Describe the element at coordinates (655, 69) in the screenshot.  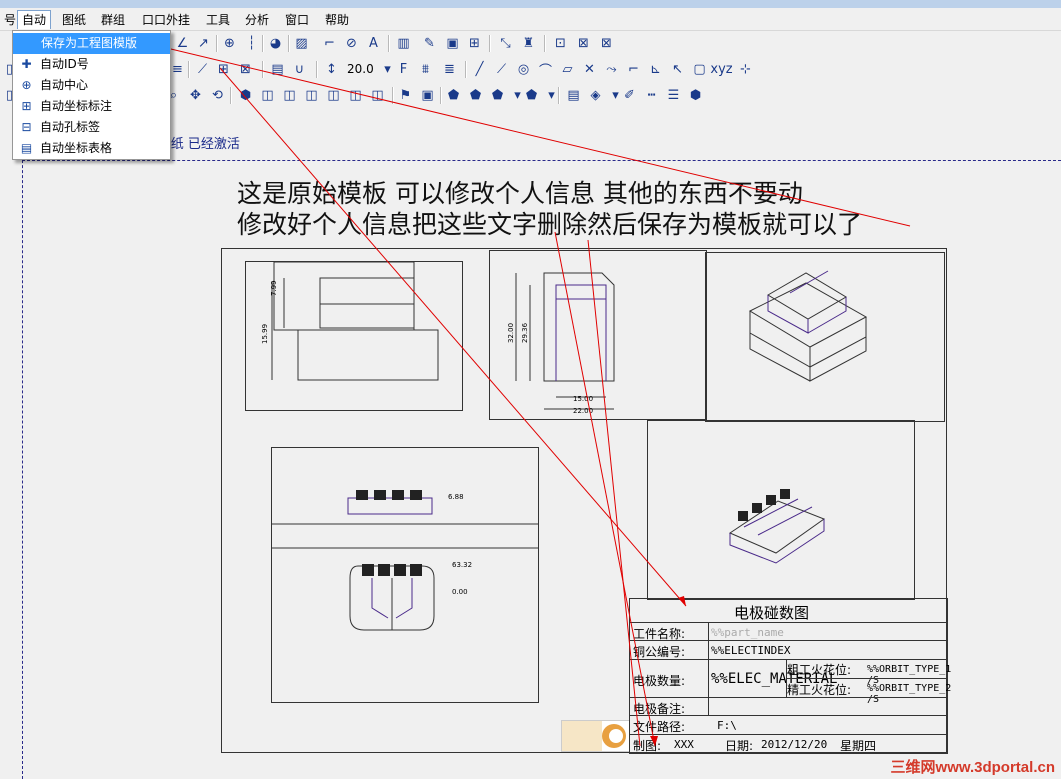
I see `axis-icon: ⊾` at that location.